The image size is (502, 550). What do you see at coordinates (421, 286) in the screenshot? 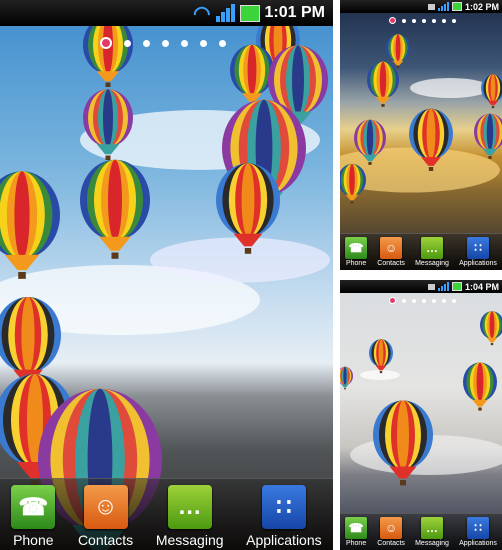
I see `status-bar: 1:04 PM` at bounding box center [421, 286].